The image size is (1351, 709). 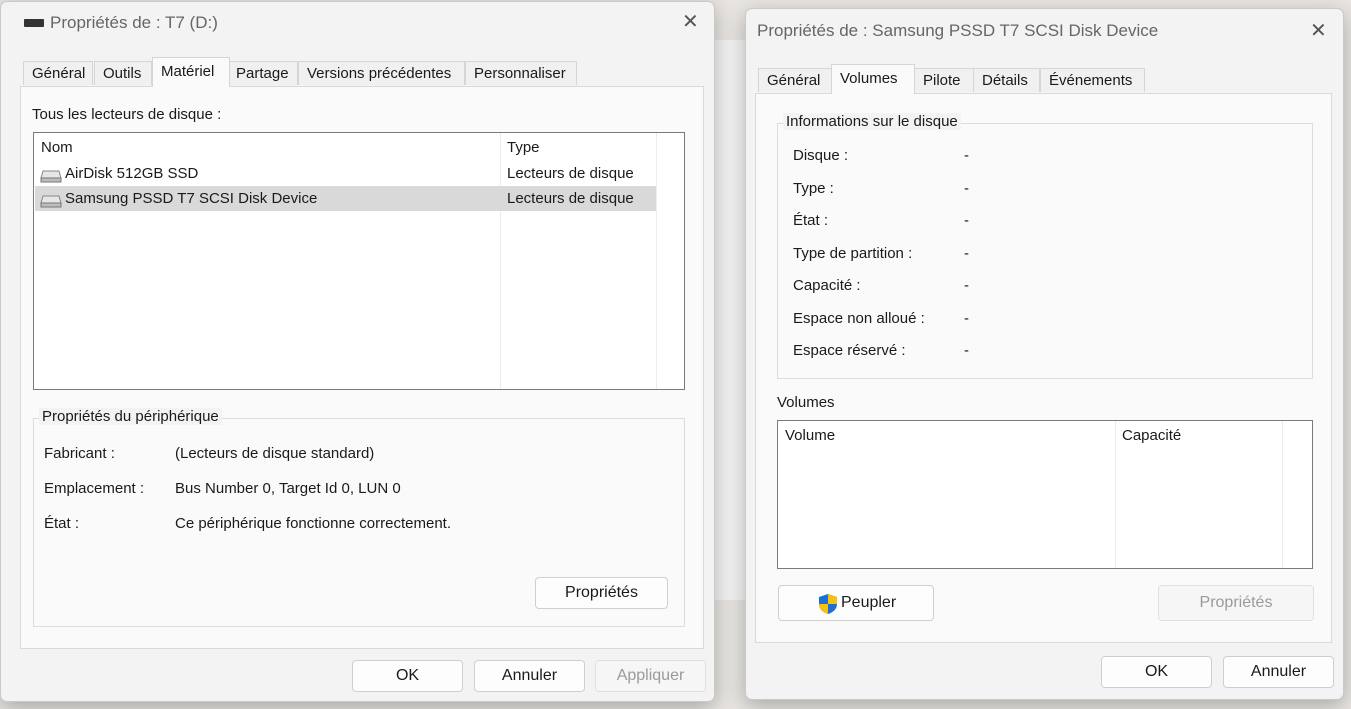 I want to click on volumes-caption: Volumes, so click(x=806, y=402).